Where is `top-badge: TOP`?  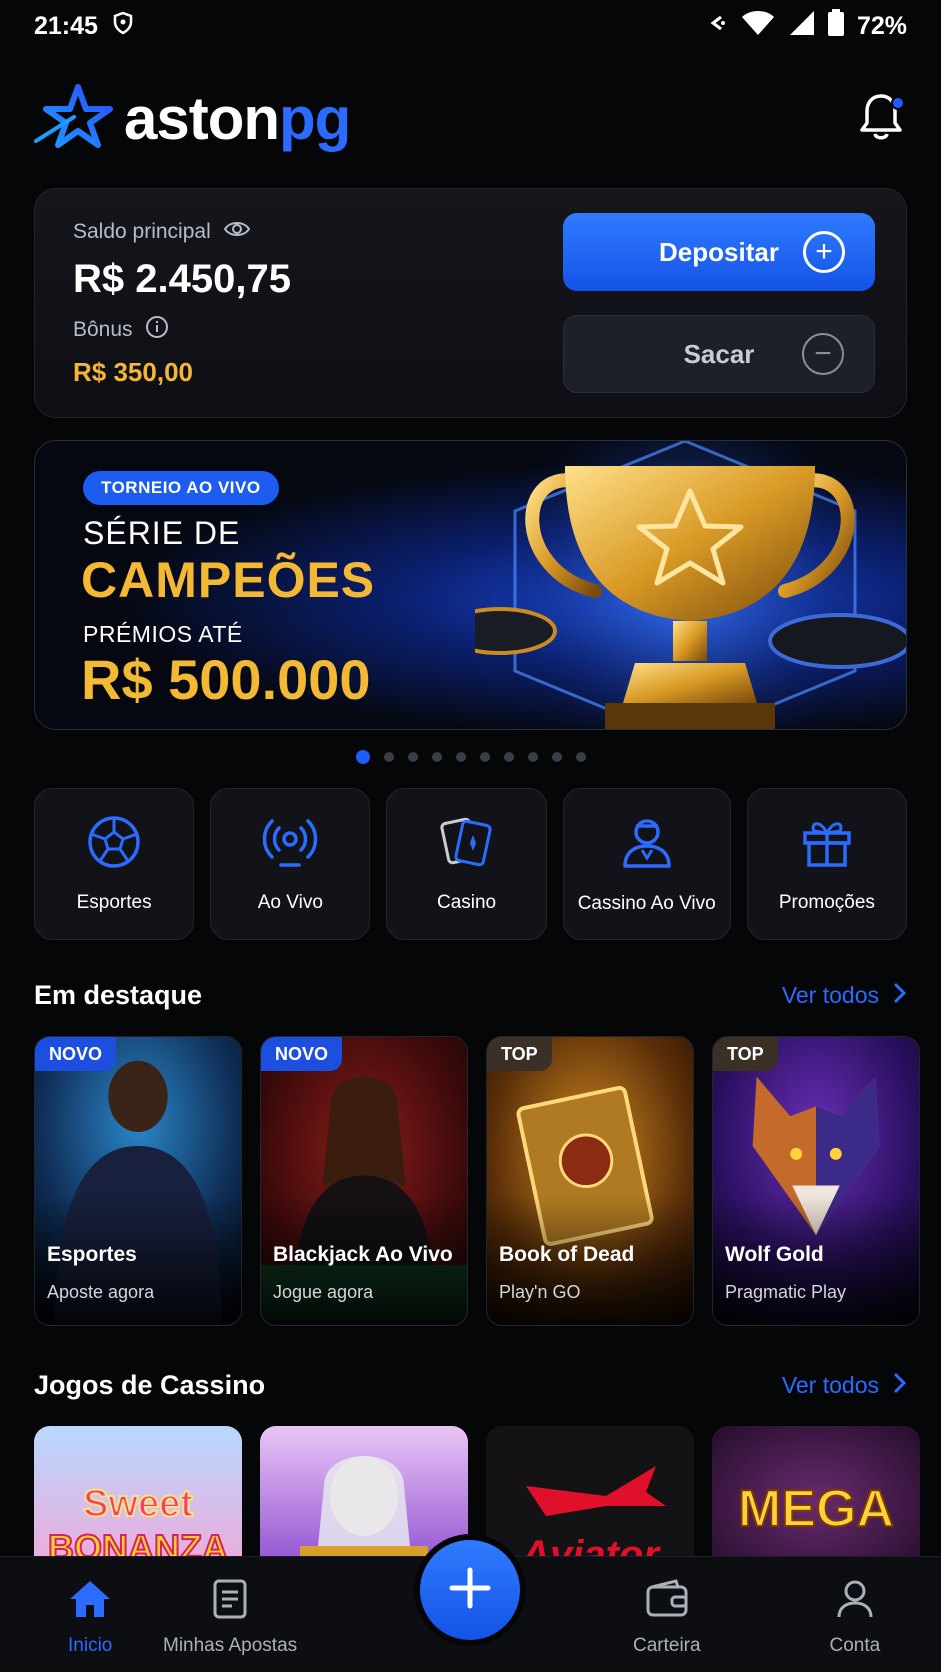 top-badge: TOP is located at coordinates (519, 1054).